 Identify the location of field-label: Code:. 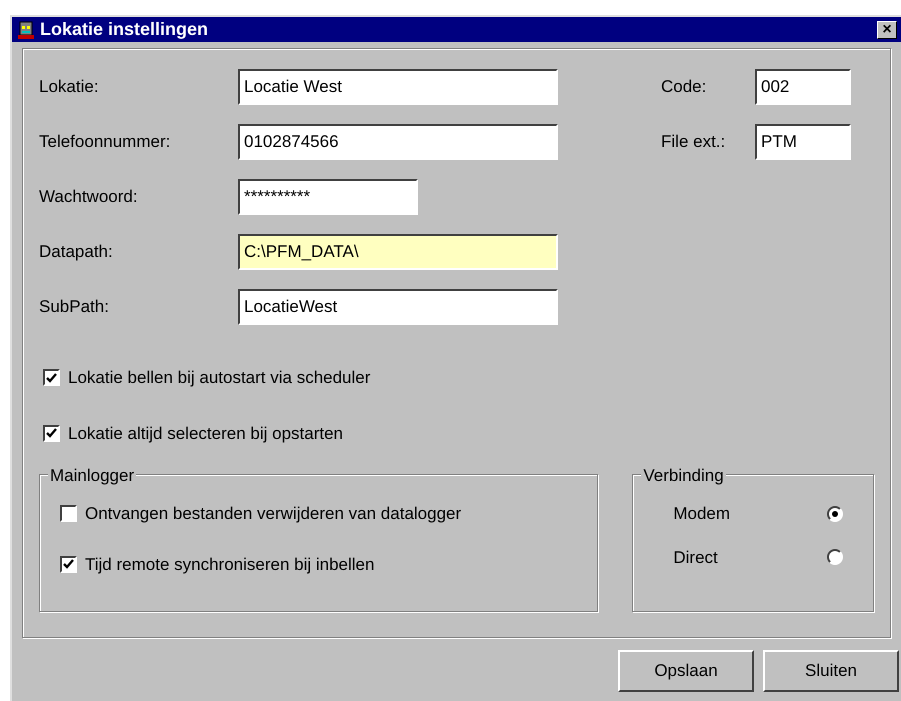
(684, 87).